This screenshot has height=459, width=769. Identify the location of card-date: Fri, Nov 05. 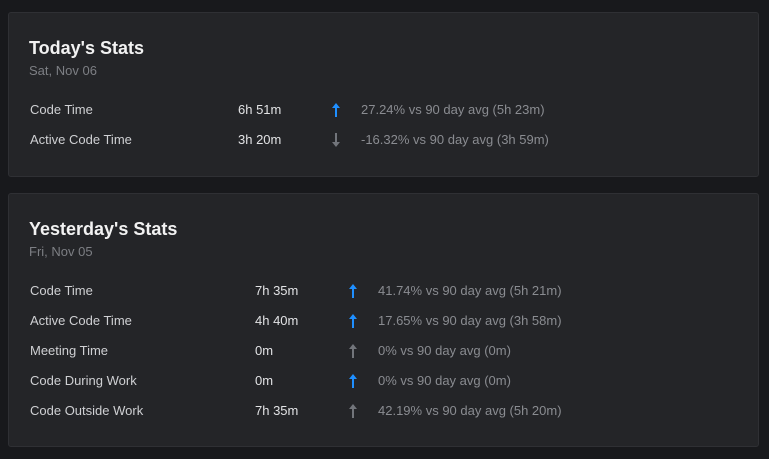
(61, 251).